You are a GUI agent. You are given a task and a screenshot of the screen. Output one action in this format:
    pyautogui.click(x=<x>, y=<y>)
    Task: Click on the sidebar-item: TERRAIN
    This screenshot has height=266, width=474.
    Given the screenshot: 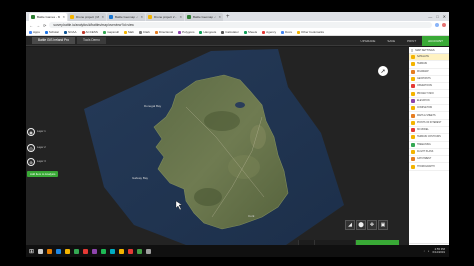 What is the action you would take?
    pyautogui.click(x=429, y=65)
    